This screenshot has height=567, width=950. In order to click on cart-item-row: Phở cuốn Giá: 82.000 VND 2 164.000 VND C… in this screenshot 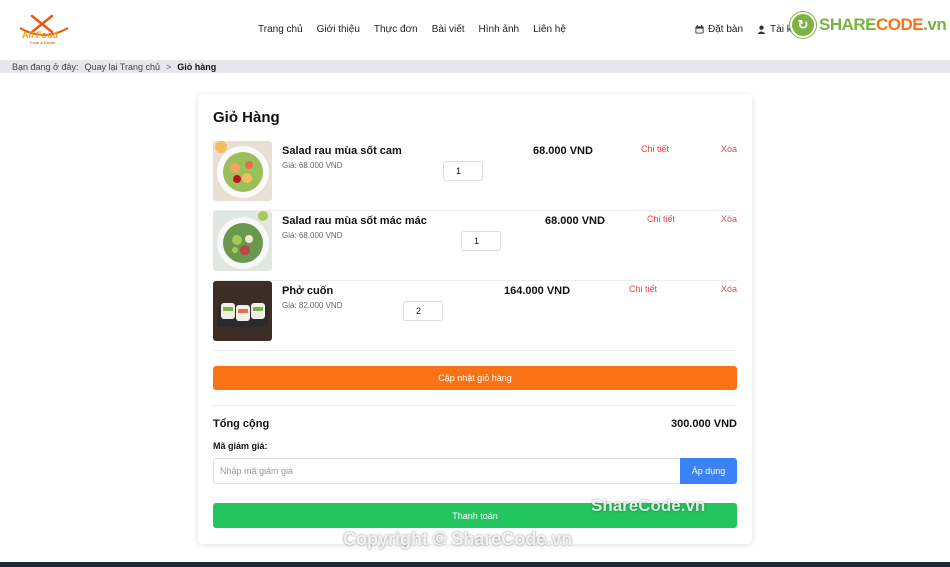, I will do `click(475, 316)`.